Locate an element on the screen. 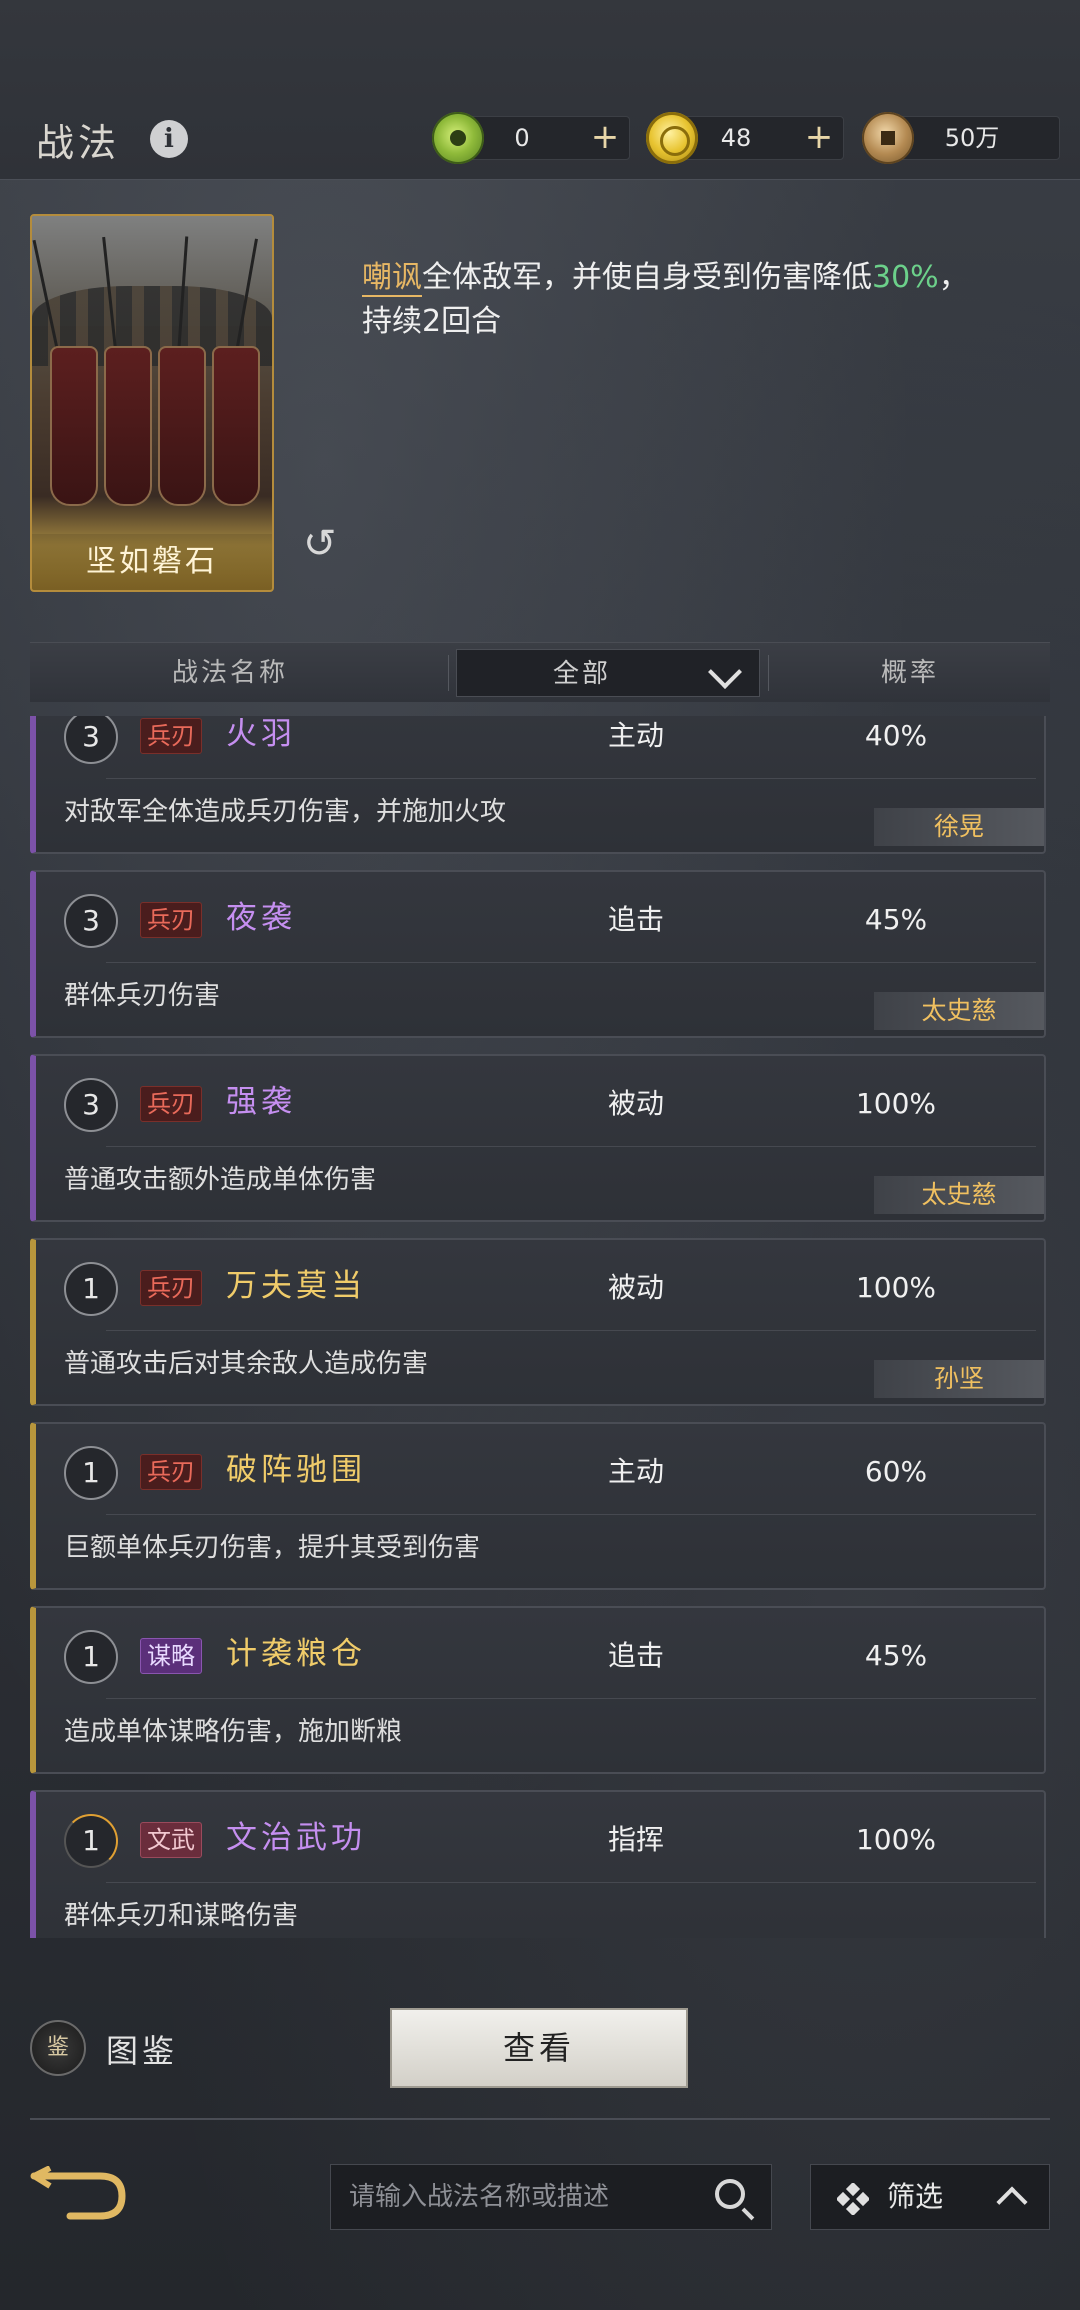 The image size is (1080, 2310). skill-card: 坚如磐石 is located at coordinates (152, 403).